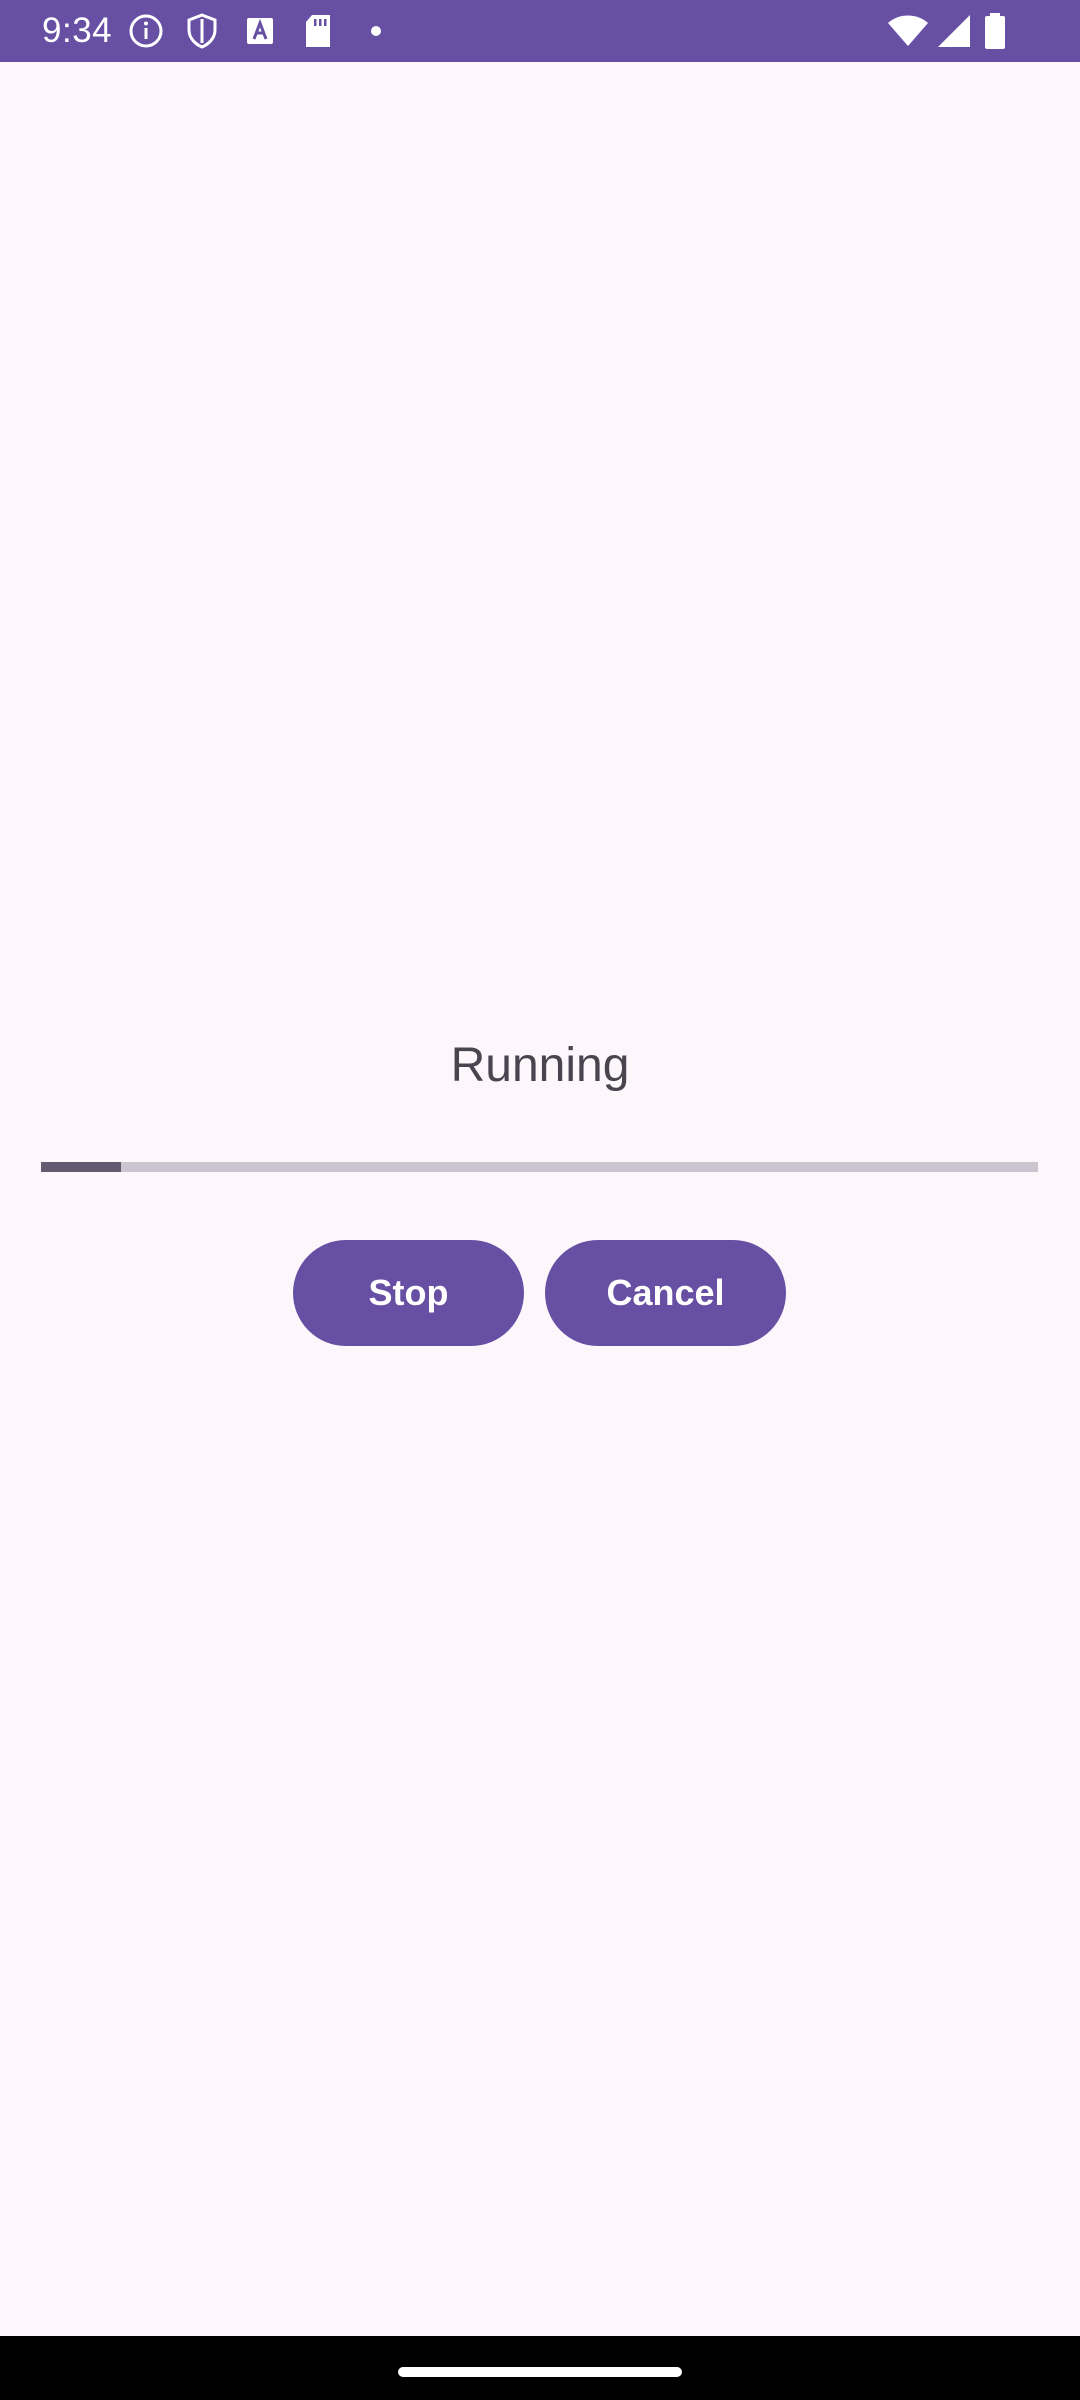 Image resolution: width=1080 pixels, height=2400 pixels. Describe the element at coordinates (146, 31) in the screenshot. I see `info-icon` at that location.